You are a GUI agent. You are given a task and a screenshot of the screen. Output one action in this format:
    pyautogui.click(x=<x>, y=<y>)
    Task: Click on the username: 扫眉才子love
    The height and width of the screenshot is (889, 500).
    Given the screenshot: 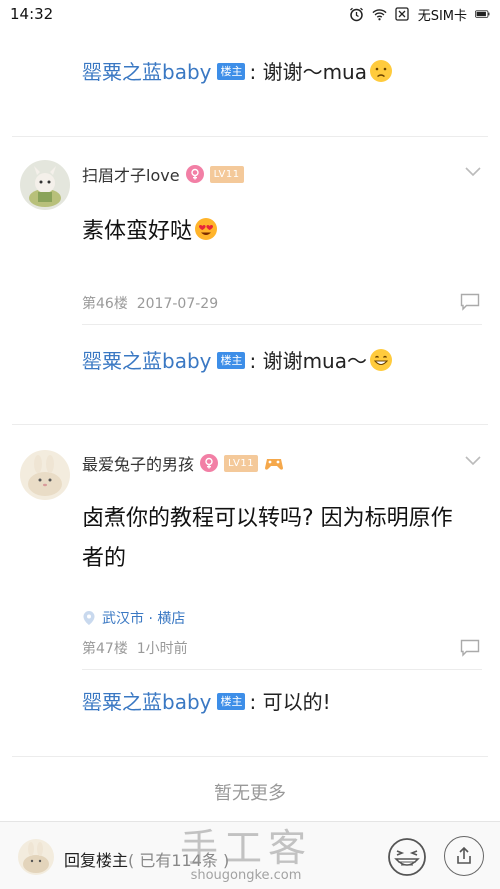 What is the action you would take?
    pyautogui.click(x=131, y=174)
    